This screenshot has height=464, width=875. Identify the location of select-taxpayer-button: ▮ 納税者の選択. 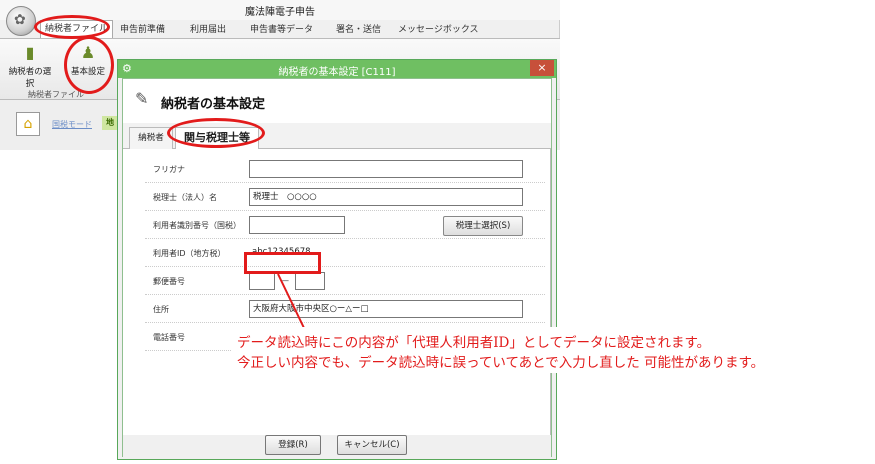
(30, 65).